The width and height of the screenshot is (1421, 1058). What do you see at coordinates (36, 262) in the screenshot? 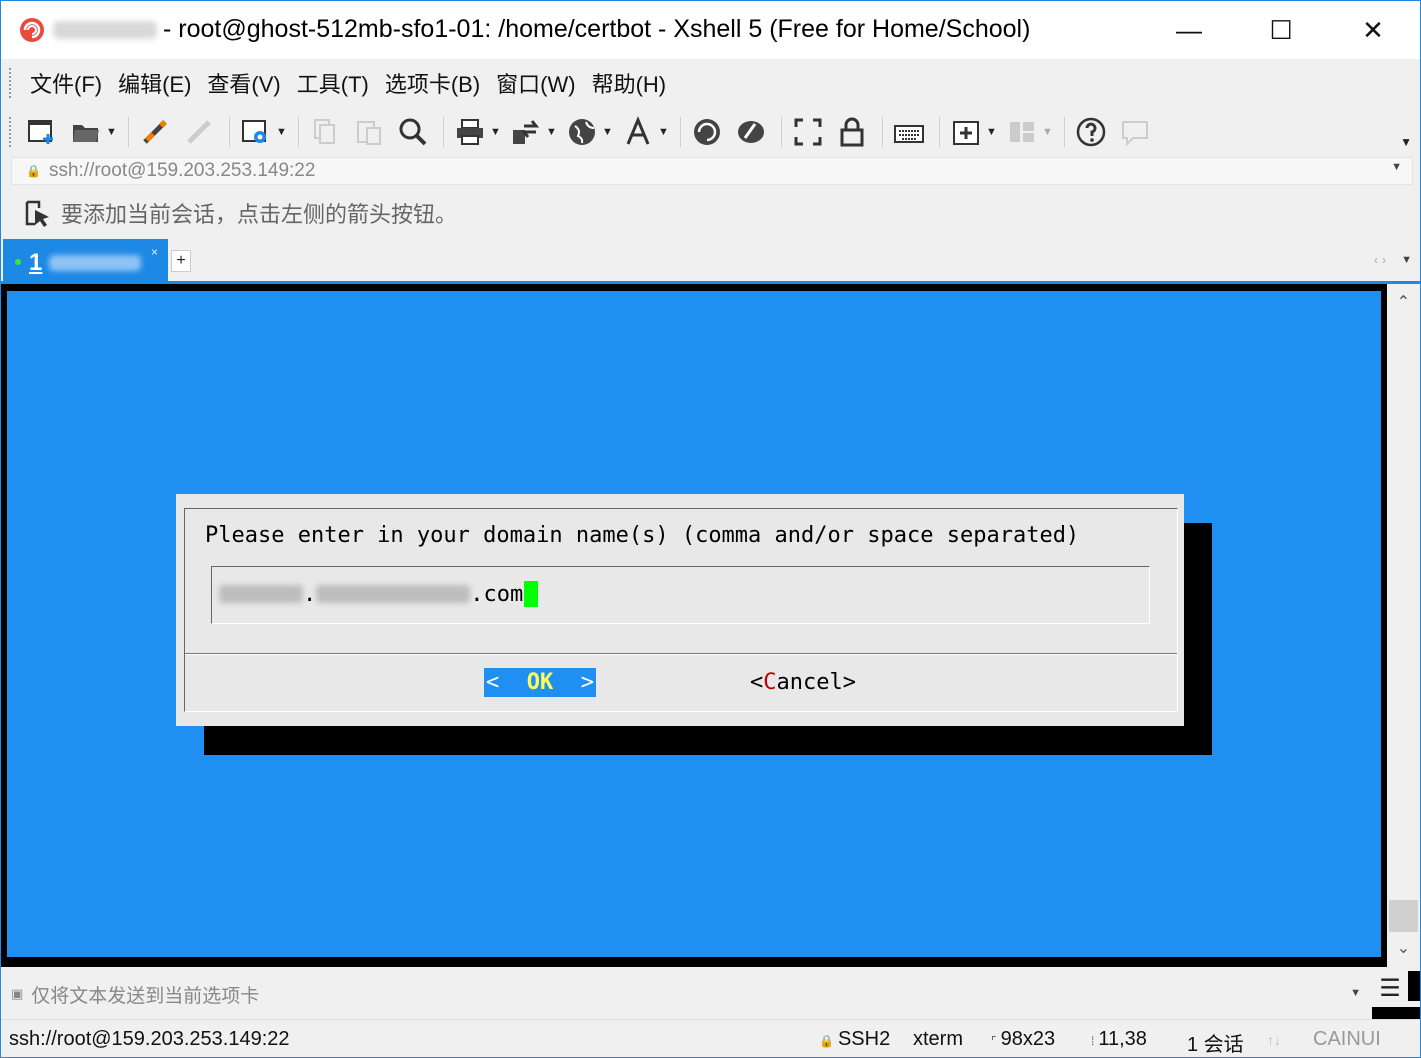
I see `tab-number: 1` at bounding box center [36, 262].